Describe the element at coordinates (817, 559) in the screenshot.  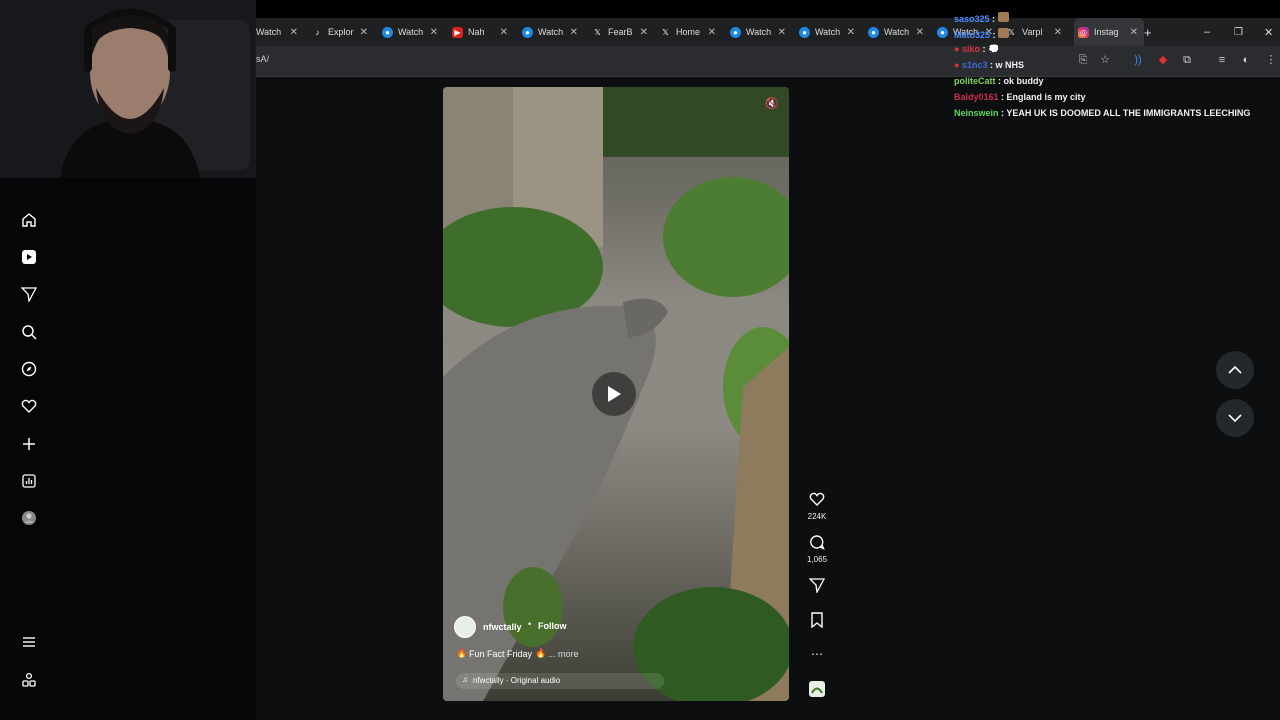
I see `comment-count: 1,065` at that location.